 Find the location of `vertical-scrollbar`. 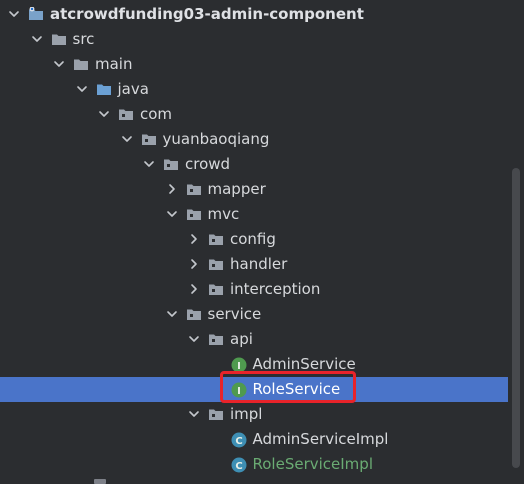

vertical-scrollbar is located at coordinates (516, 318).